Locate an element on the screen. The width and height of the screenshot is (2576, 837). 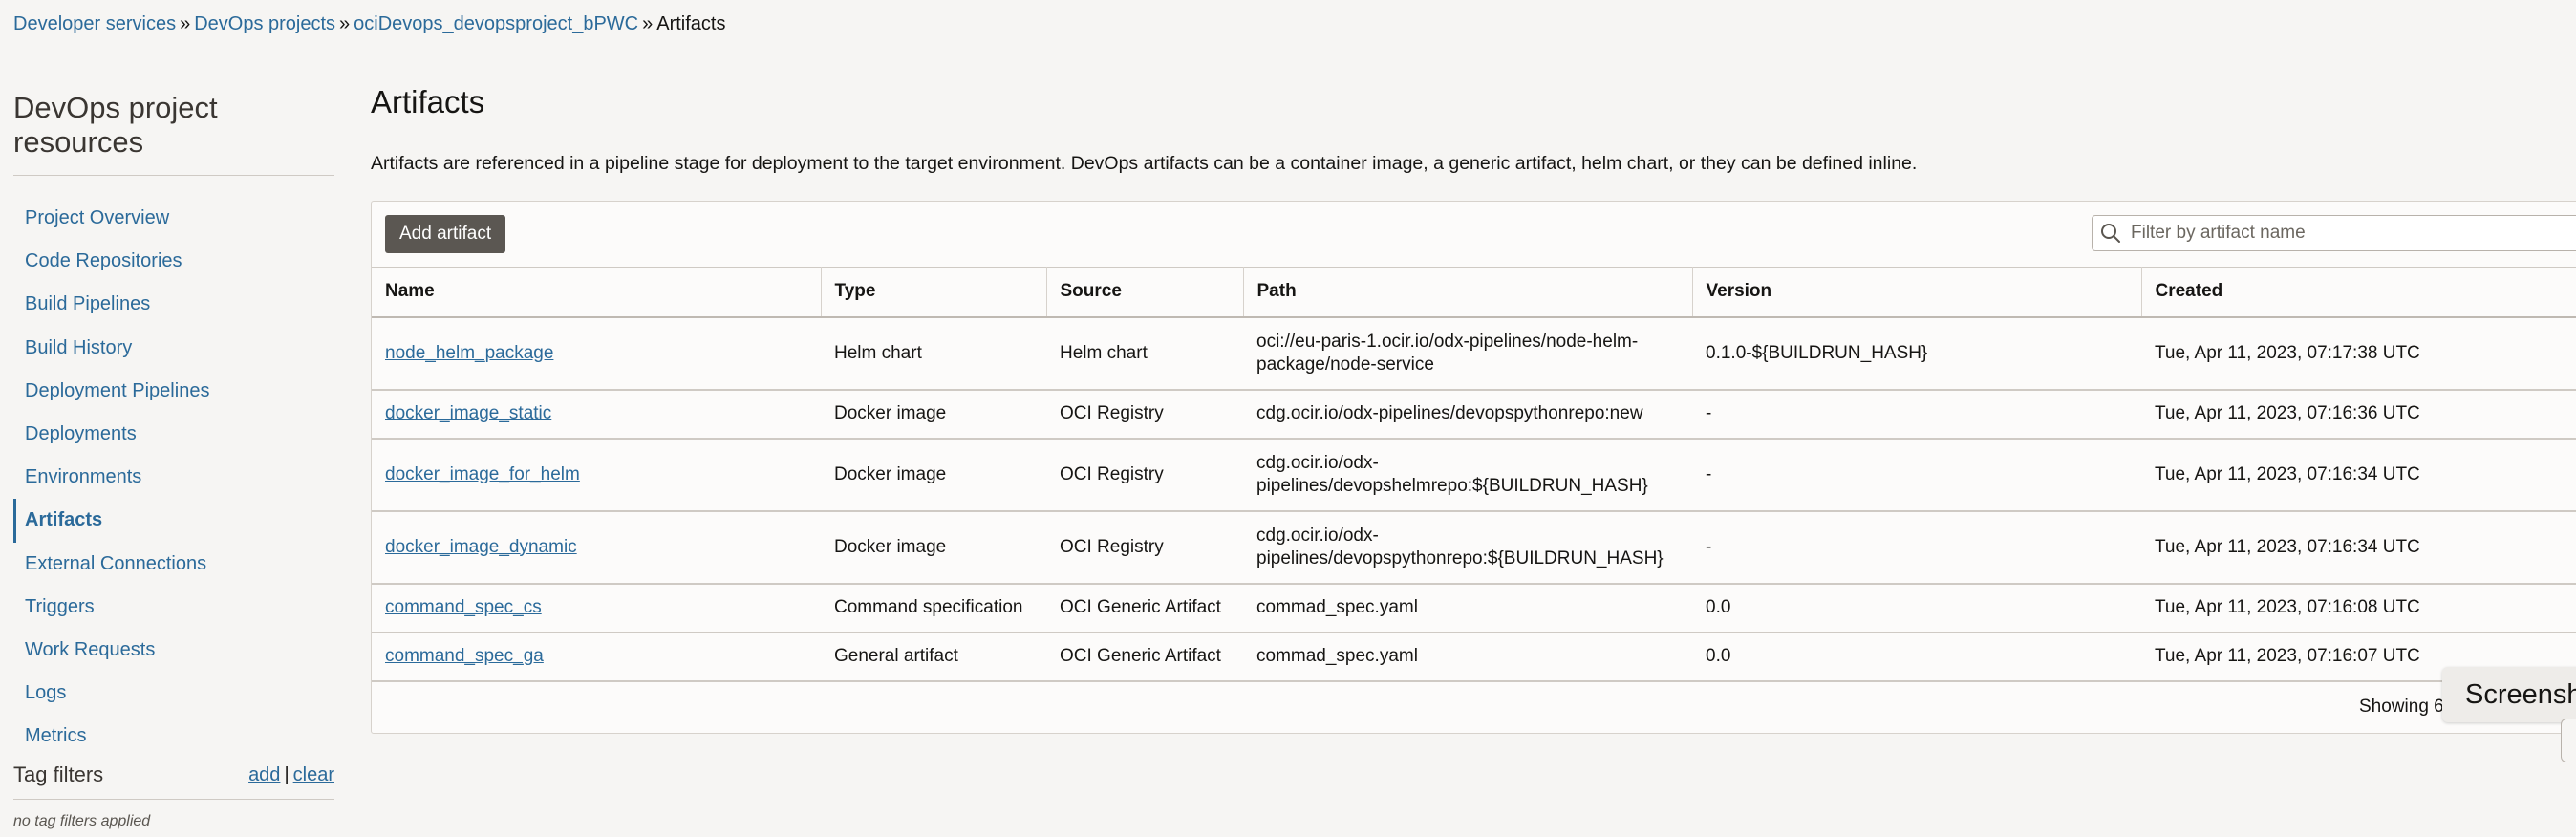
cell-version: 0.1.0-${BUILDRUN_HASH} is located at coordinates (1817, 352).